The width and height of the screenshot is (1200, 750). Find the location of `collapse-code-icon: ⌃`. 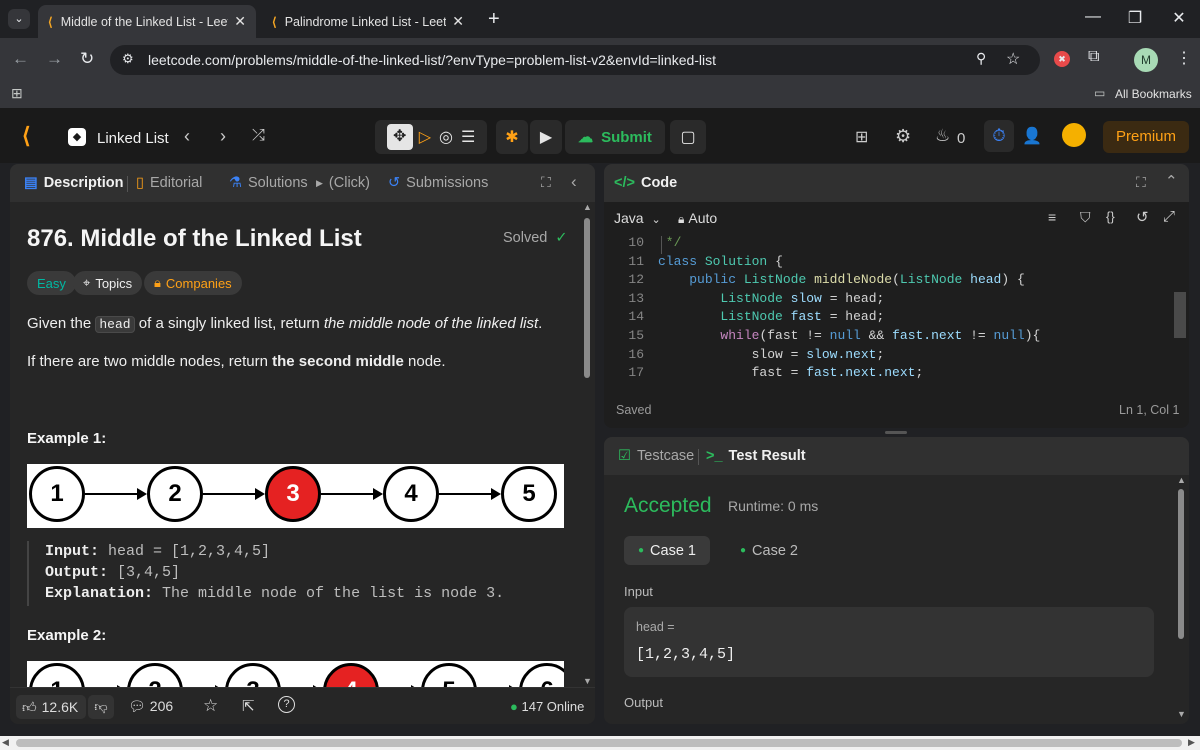

collapse-code-icon: ⌃ is located at coordinates (1171, 181).